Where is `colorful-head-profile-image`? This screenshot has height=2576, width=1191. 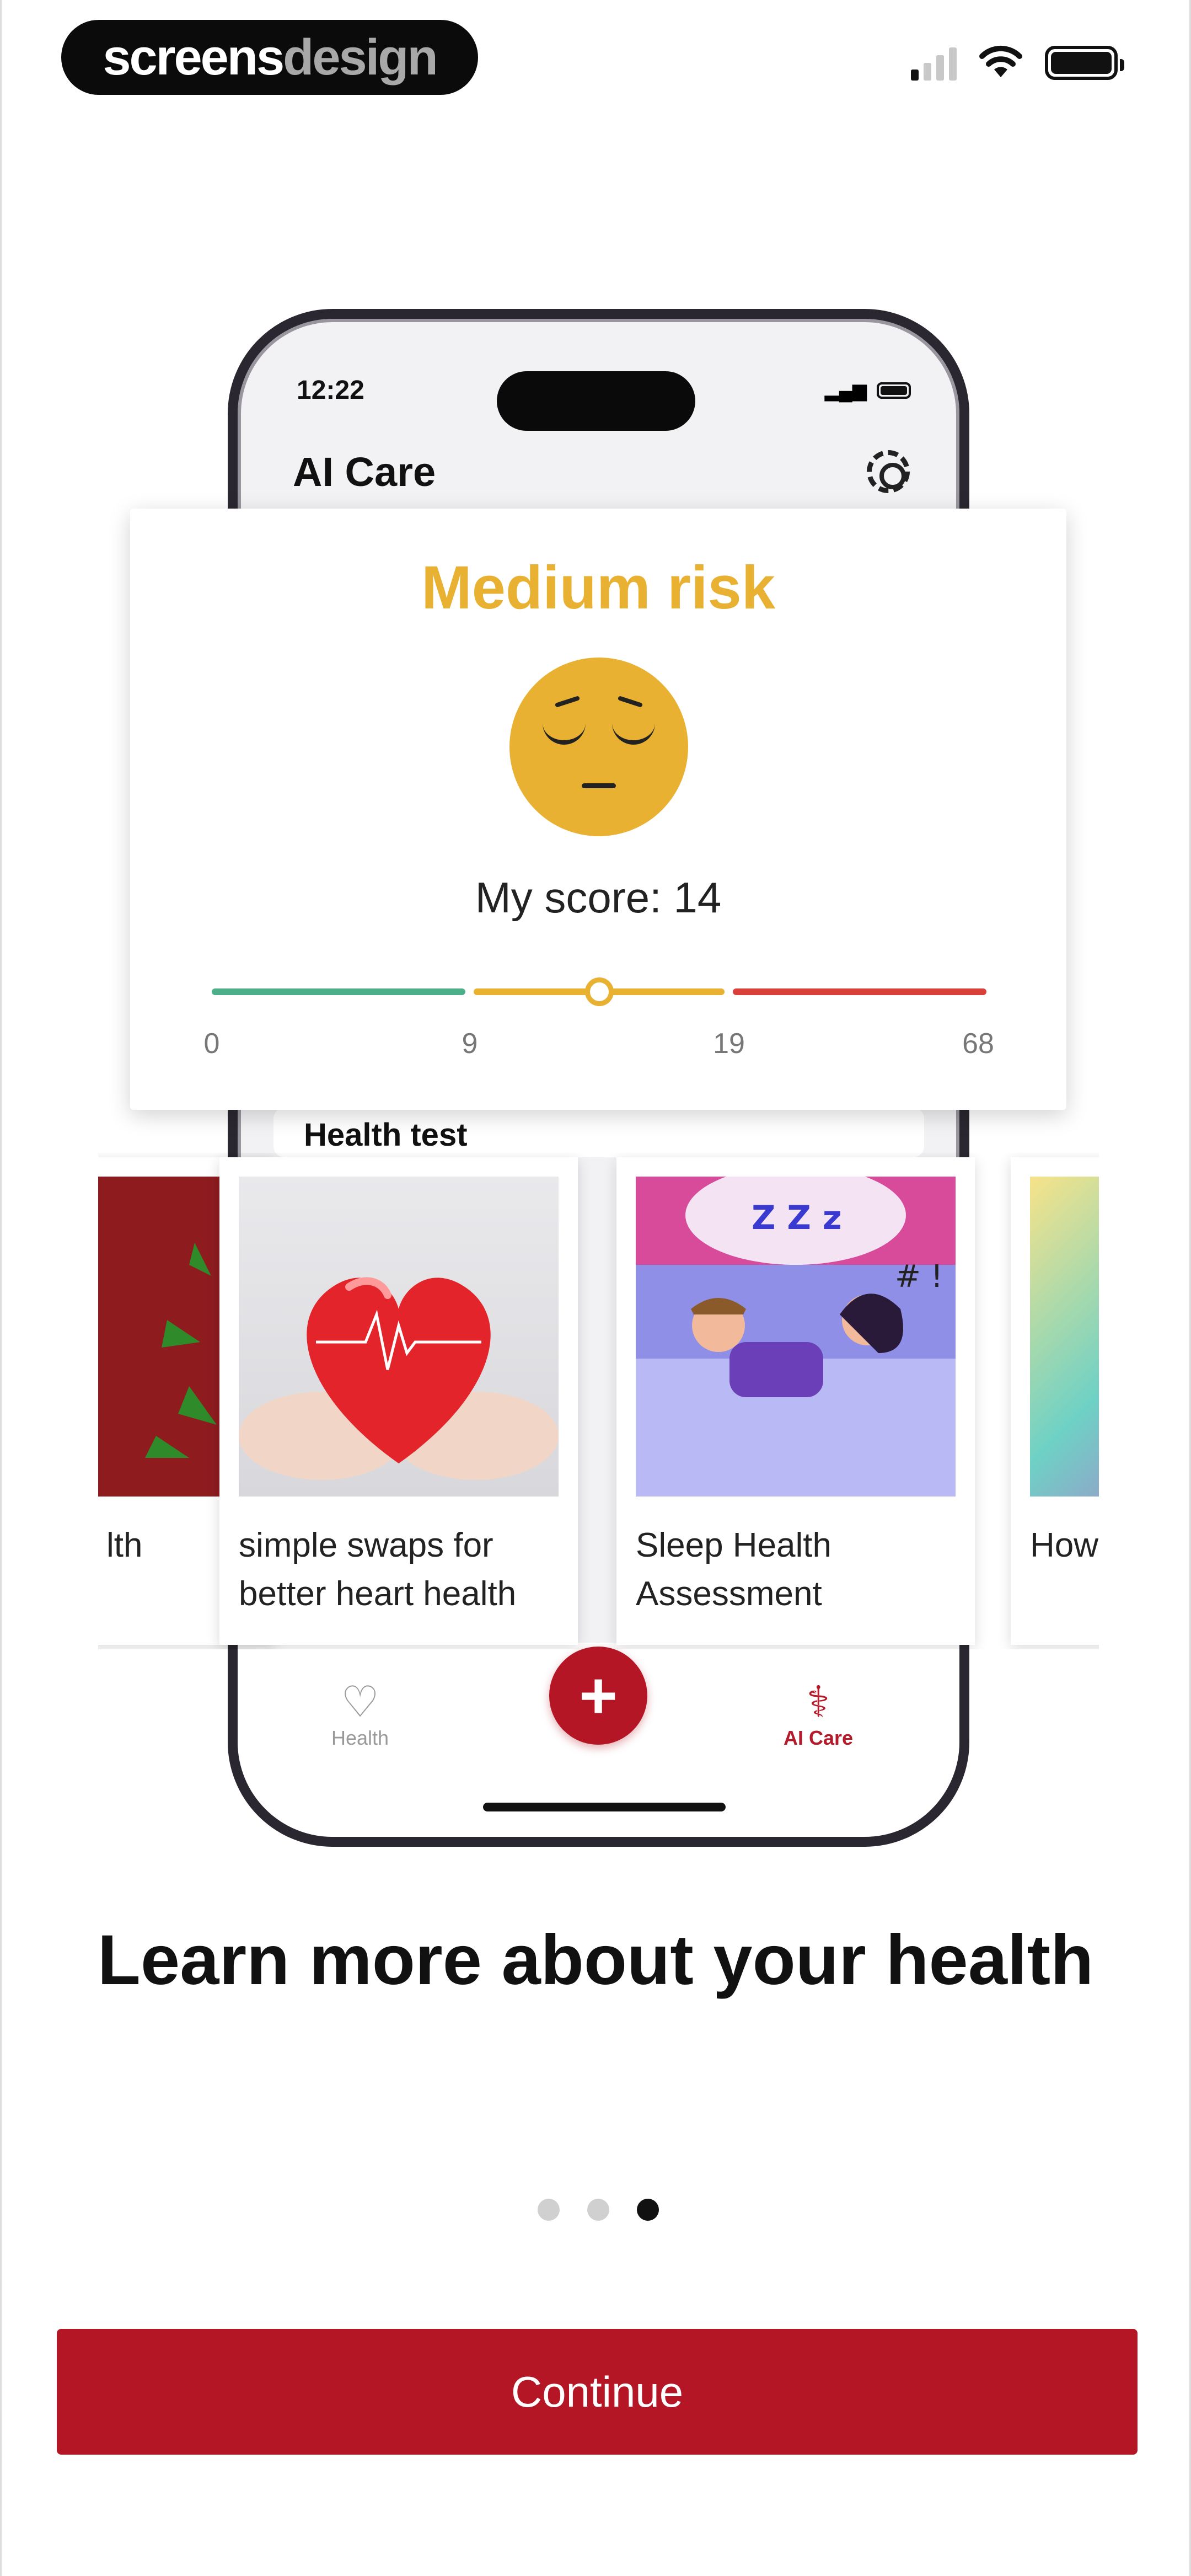 colorful-head-profile-image is located at coordinates (1064, 1337).